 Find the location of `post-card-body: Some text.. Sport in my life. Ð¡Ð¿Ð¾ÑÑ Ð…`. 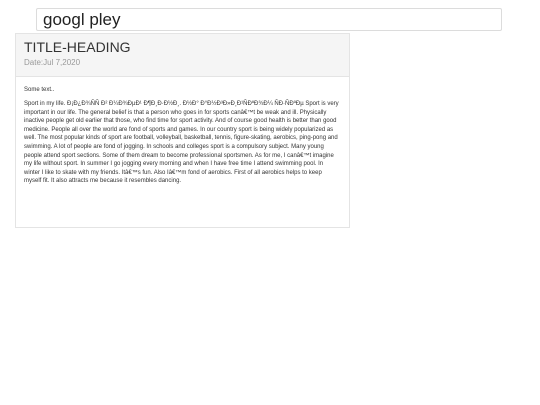

post-card-body: Some text.. Sport in my life. Ð¡Ð¿Ð¾ÑÑ Ð… is located at coordinates (182, 136).